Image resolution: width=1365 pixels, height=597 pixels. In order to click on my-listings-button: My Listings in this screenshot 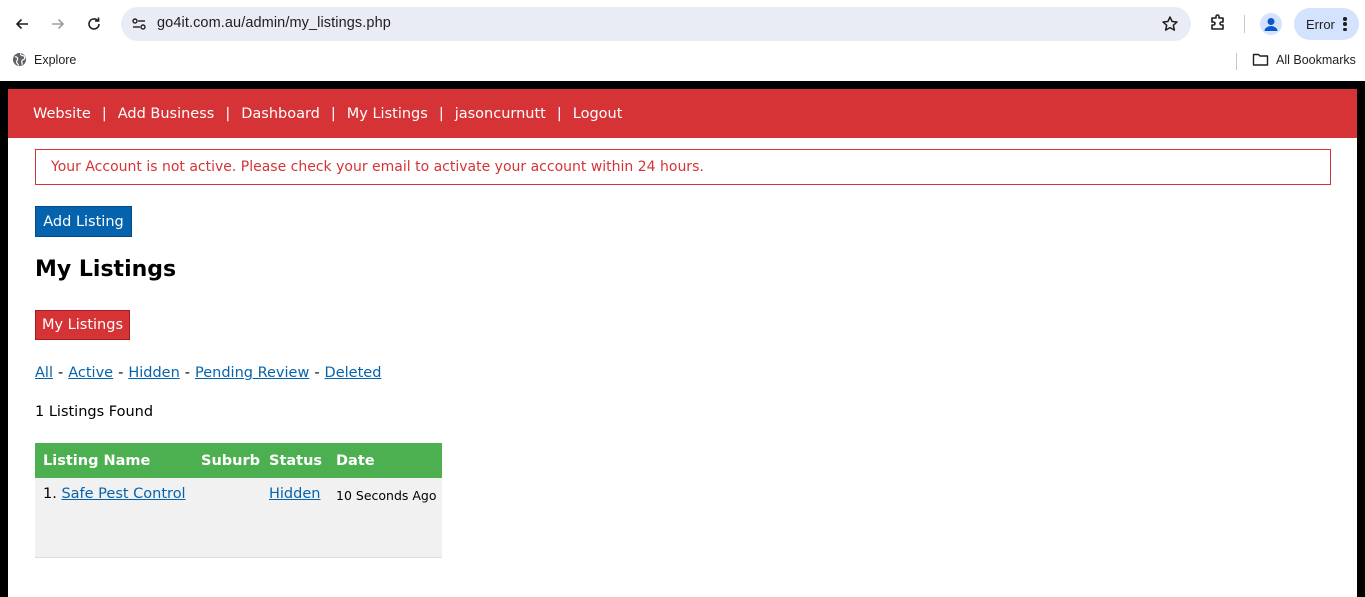, I will do `click(82, 325)`.